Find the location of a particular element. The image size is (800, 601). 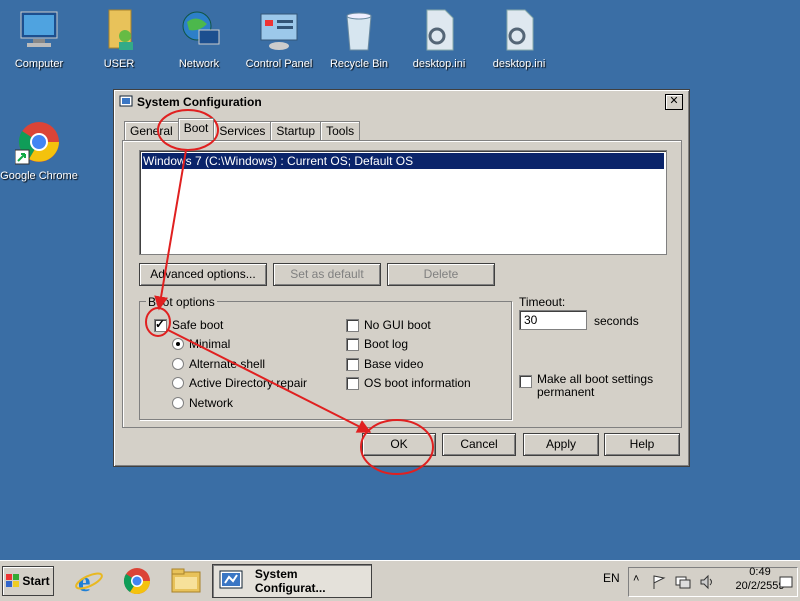

alternate-shell-radio: Alternate shell is located at coordinates (218, 364).